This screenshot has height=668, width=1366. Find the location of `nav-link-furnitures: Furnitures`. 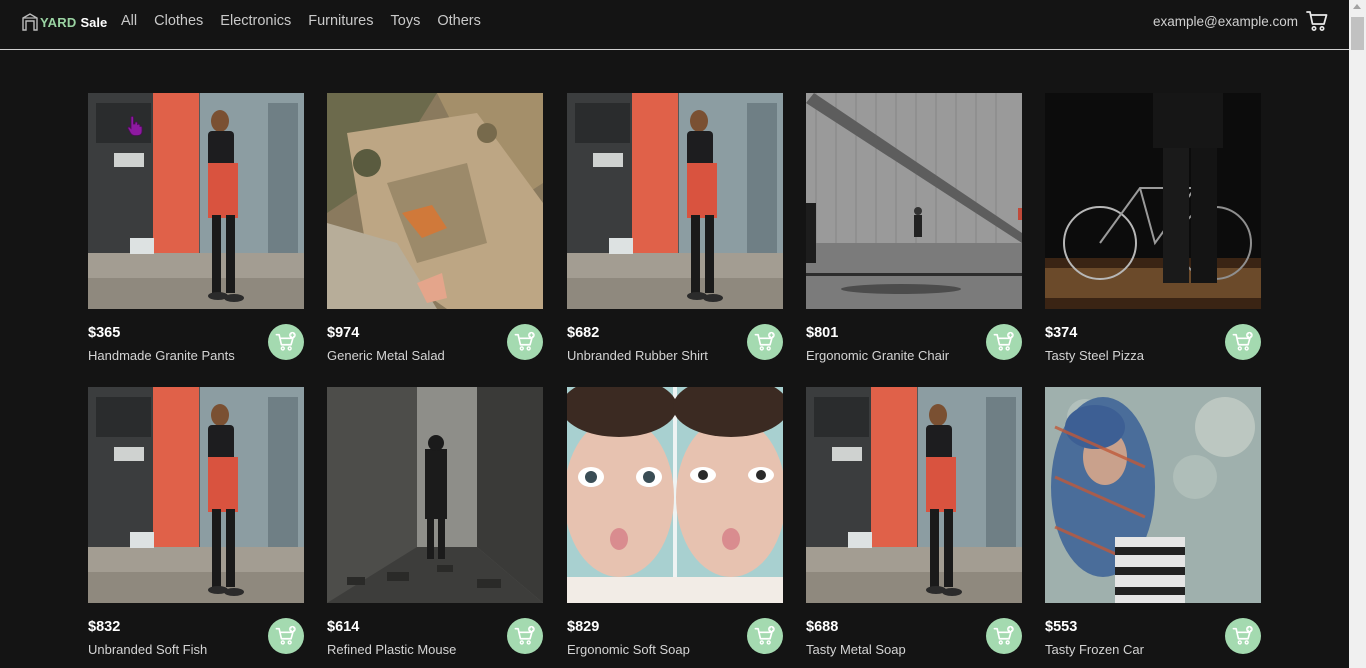

nav-link-furnitures: Furnitures is located at coordinates (340, 21).